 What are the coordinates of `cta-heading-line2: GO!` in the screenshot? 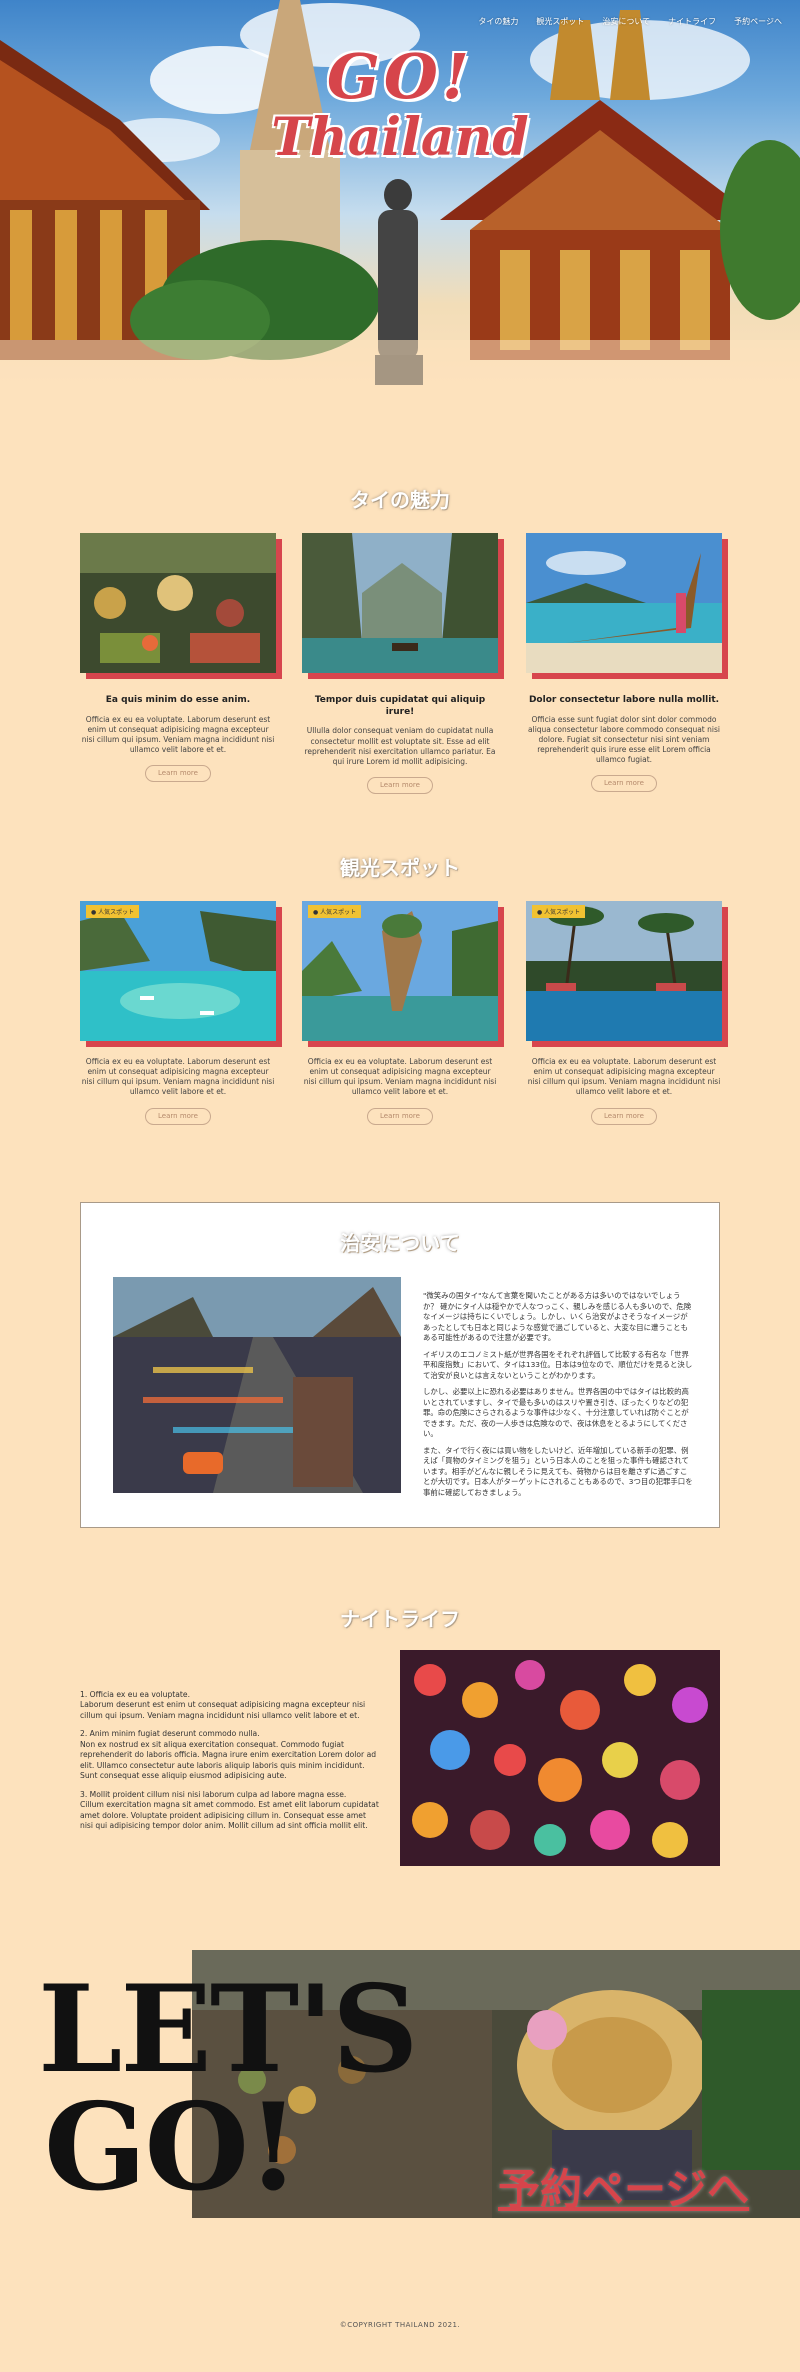 It's located at (172, 2147).